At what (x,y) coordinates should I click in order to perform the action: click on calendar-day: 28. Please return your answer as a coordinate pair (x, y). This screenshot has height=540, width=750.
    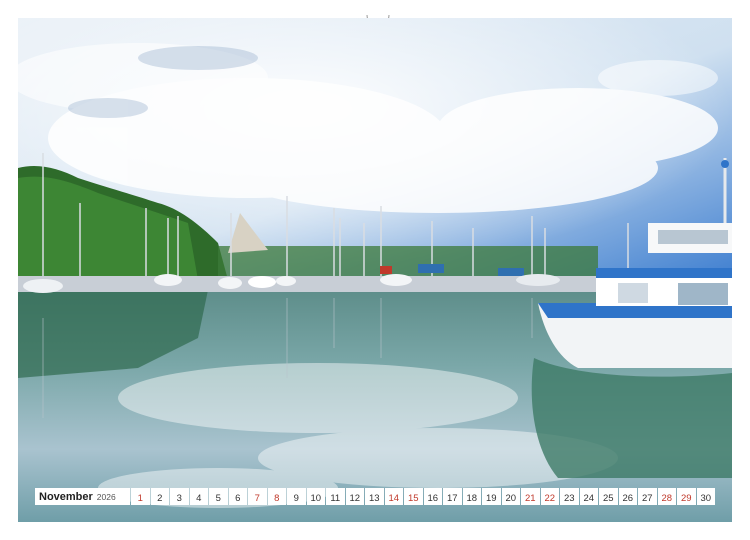
    Looking at the image, I should click on (666, 496).